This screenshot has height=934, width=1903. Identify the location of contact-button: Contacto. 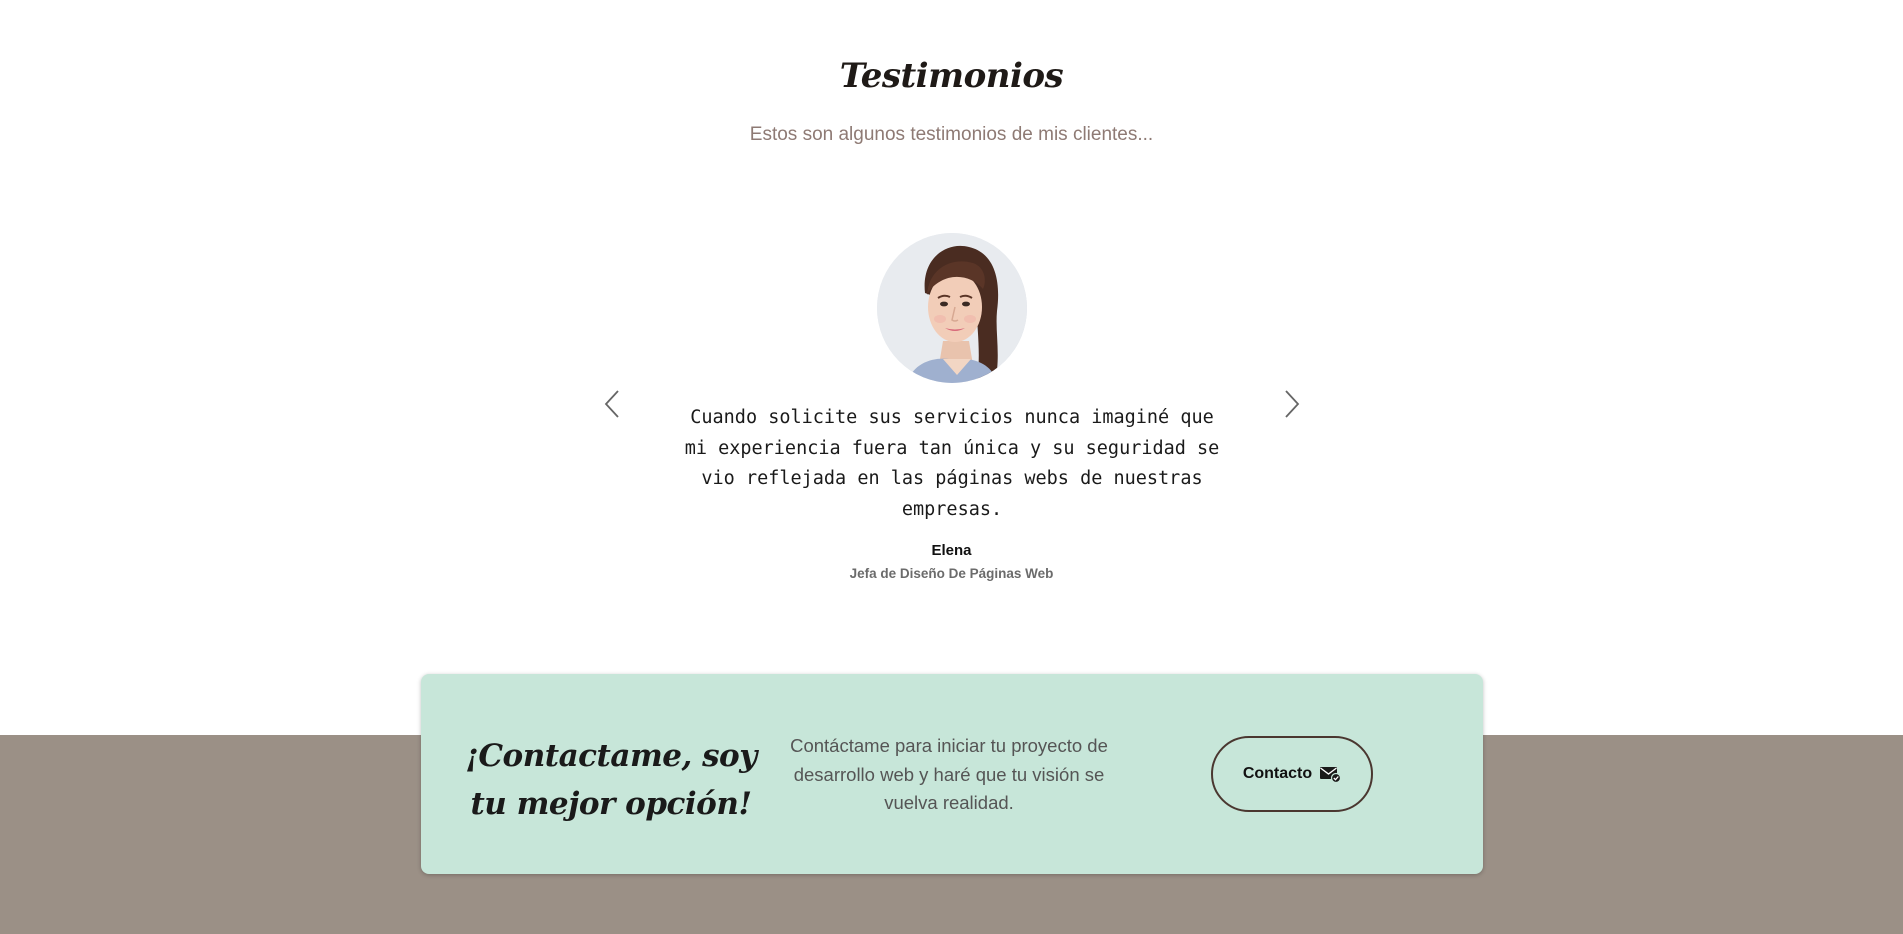
(1292, 774).